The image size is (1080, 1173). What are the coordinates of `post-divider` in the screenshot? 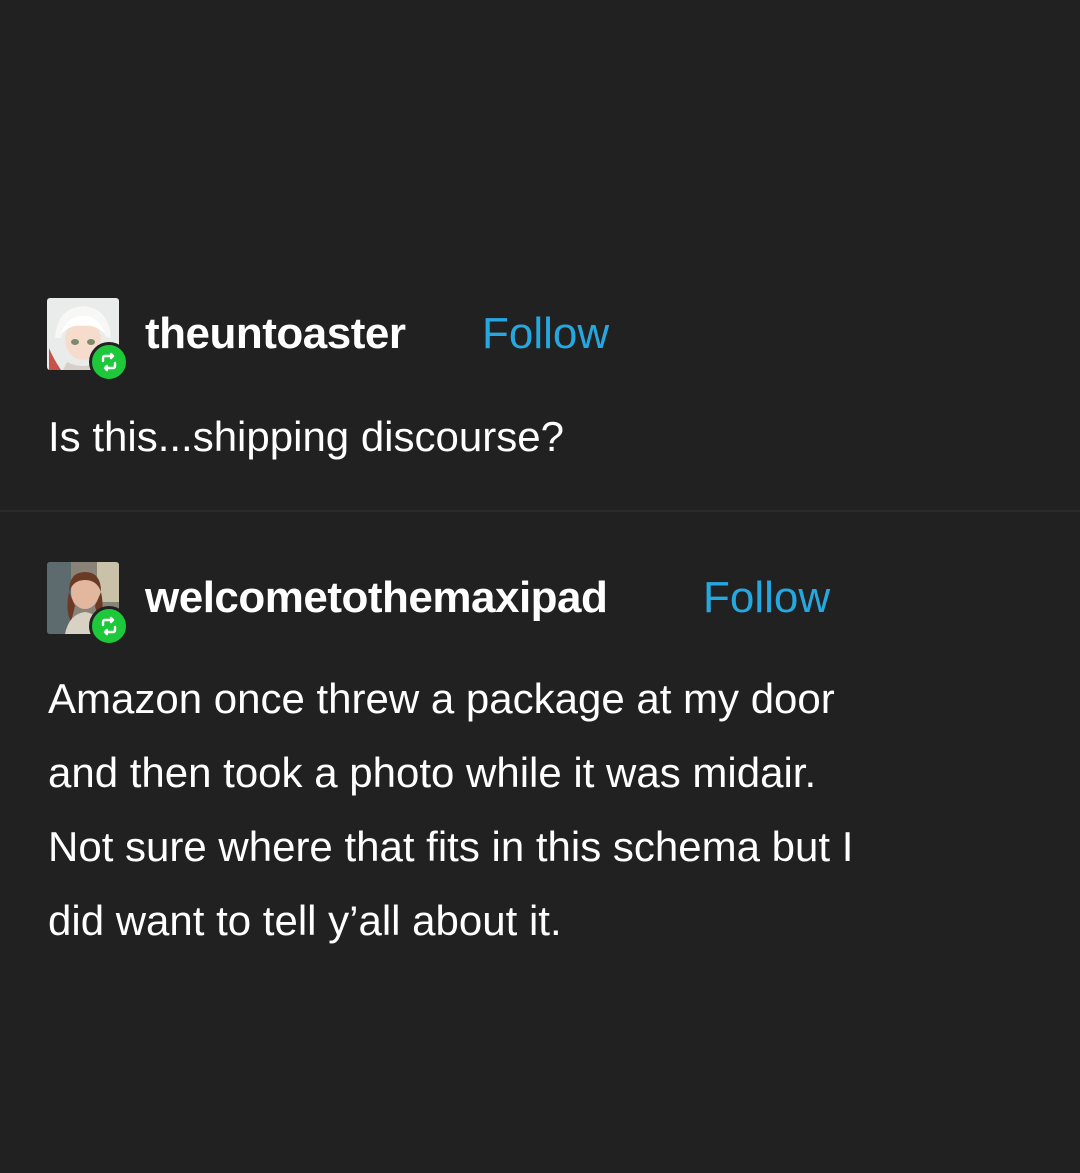 It's located at (540, 511).